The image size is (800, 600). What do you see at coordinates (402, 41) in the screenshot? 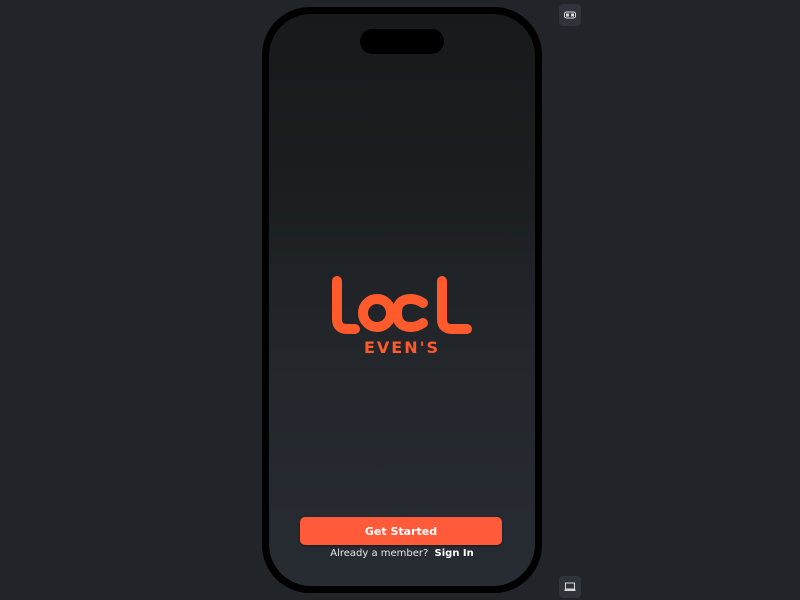
I see `dynamic-island` at bounding box center [402, 41].